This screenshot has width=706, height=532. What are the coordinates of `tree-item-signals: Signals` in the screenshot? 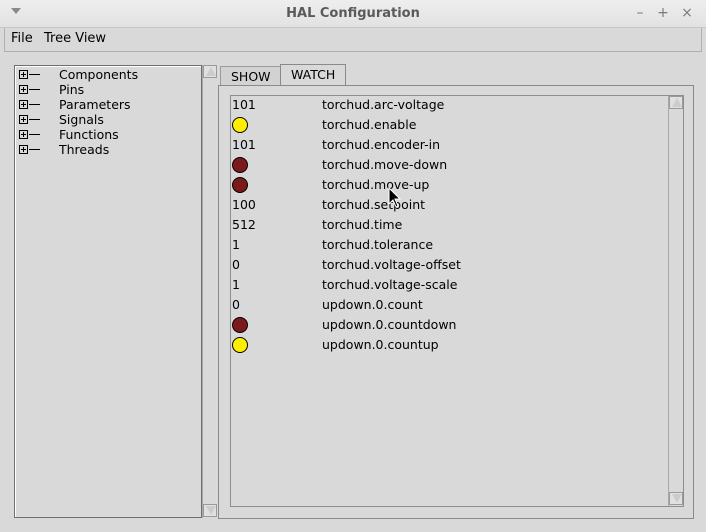 It's located at (108, 119).